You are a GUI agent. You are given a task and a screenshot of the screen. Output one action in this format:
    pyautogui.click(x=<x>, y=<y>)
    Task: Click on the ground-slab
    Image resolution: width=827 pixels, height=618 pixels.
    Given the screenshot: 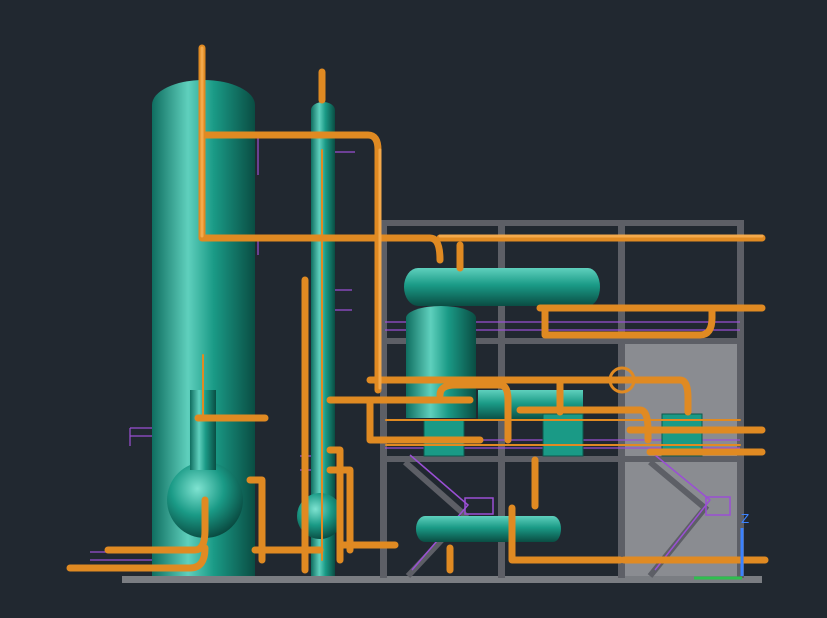 What is the action you would take?
    pyautogui.click(x=442, y=579)
    